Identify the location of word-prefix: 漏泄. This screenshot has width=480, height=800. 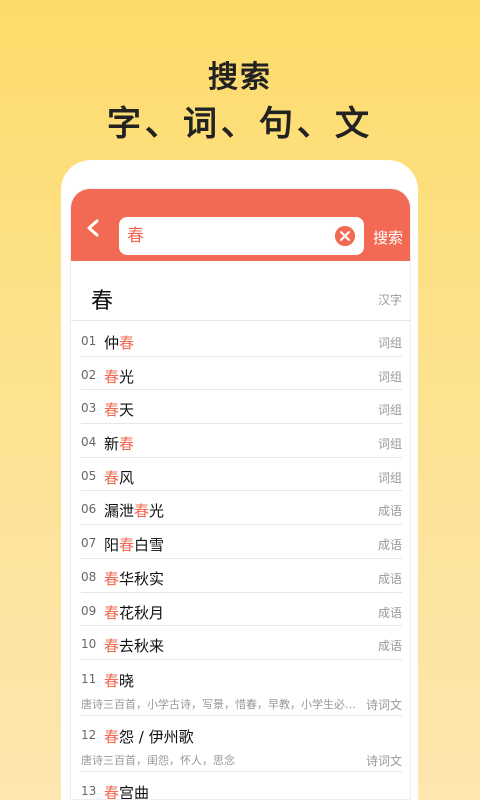
(119, 511).